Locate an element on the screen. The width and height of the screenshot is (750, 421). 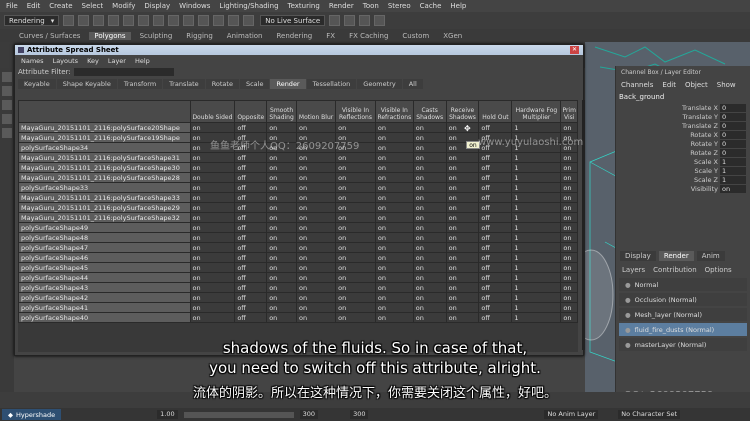
sheet-tab-scale: Scale is located at coordinates (254, 84).